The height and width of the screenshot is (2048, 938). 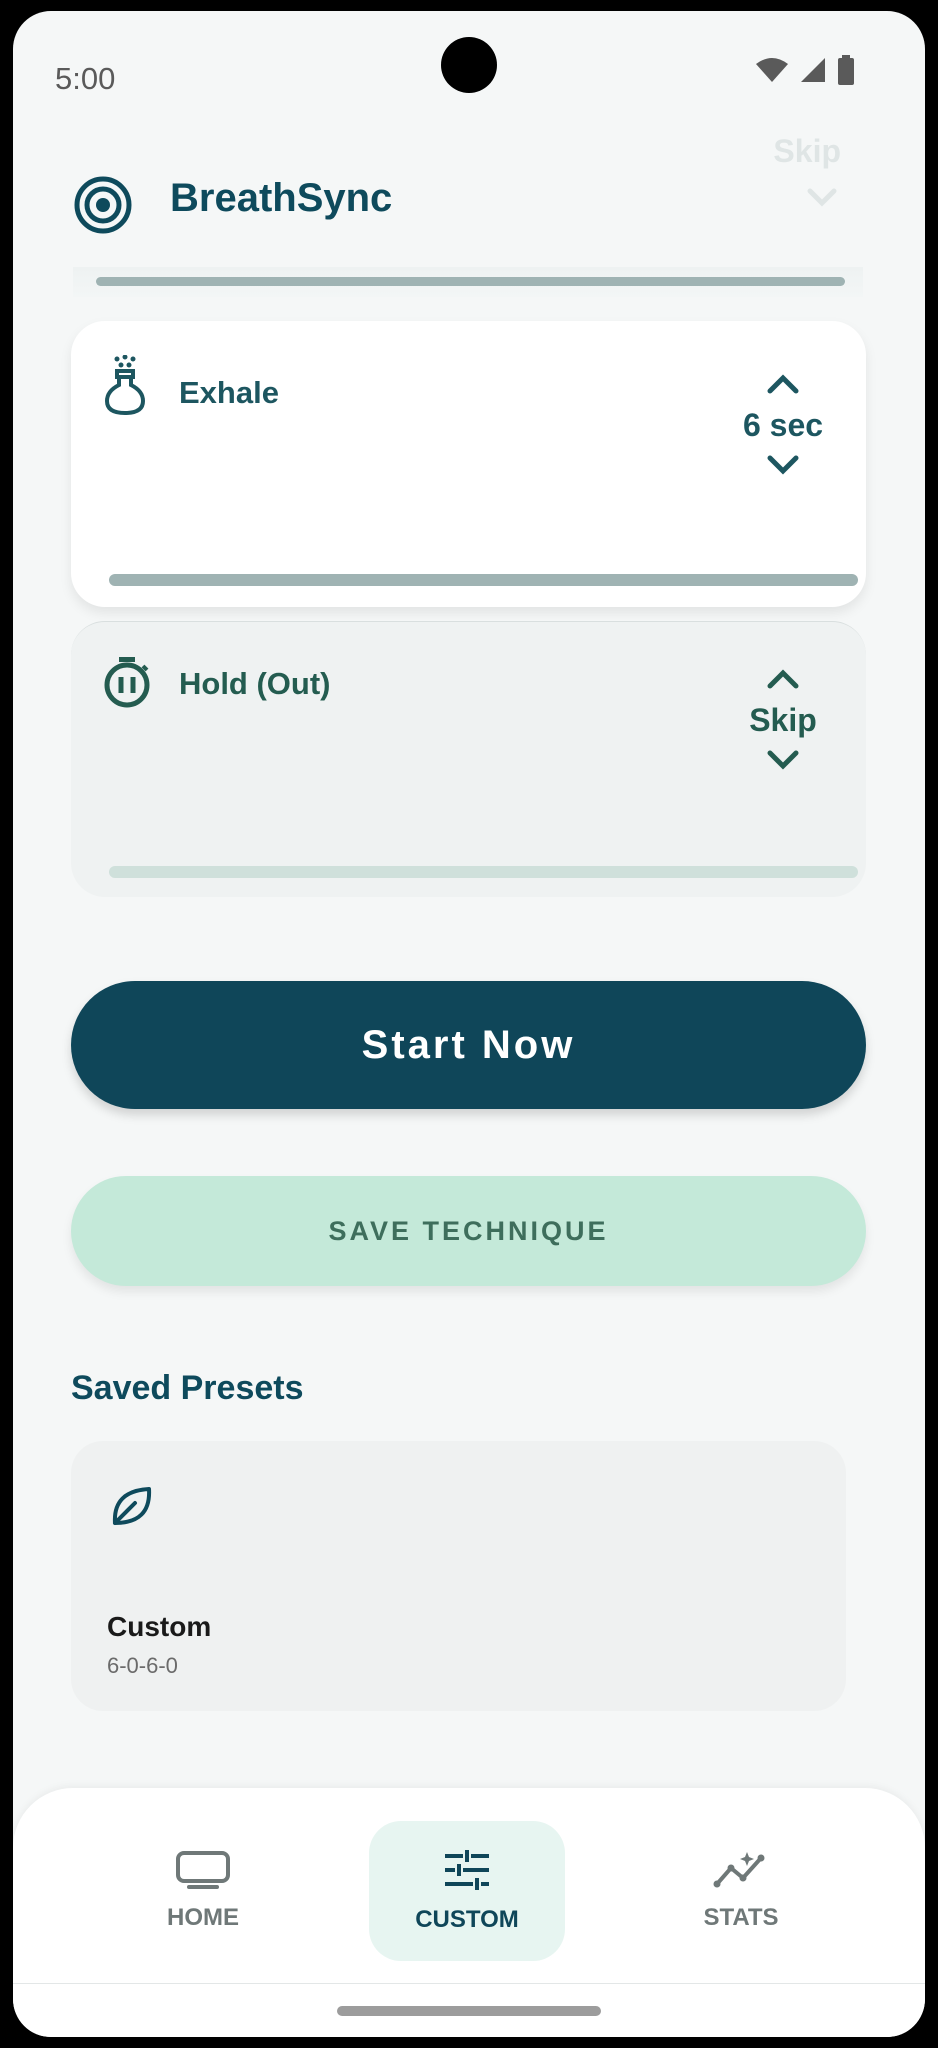 What do you see at coordinates (142, 1665) in the screenshot?
I see `preset-pattern: 6-0-6-0` at bounding box center [142, 1665].